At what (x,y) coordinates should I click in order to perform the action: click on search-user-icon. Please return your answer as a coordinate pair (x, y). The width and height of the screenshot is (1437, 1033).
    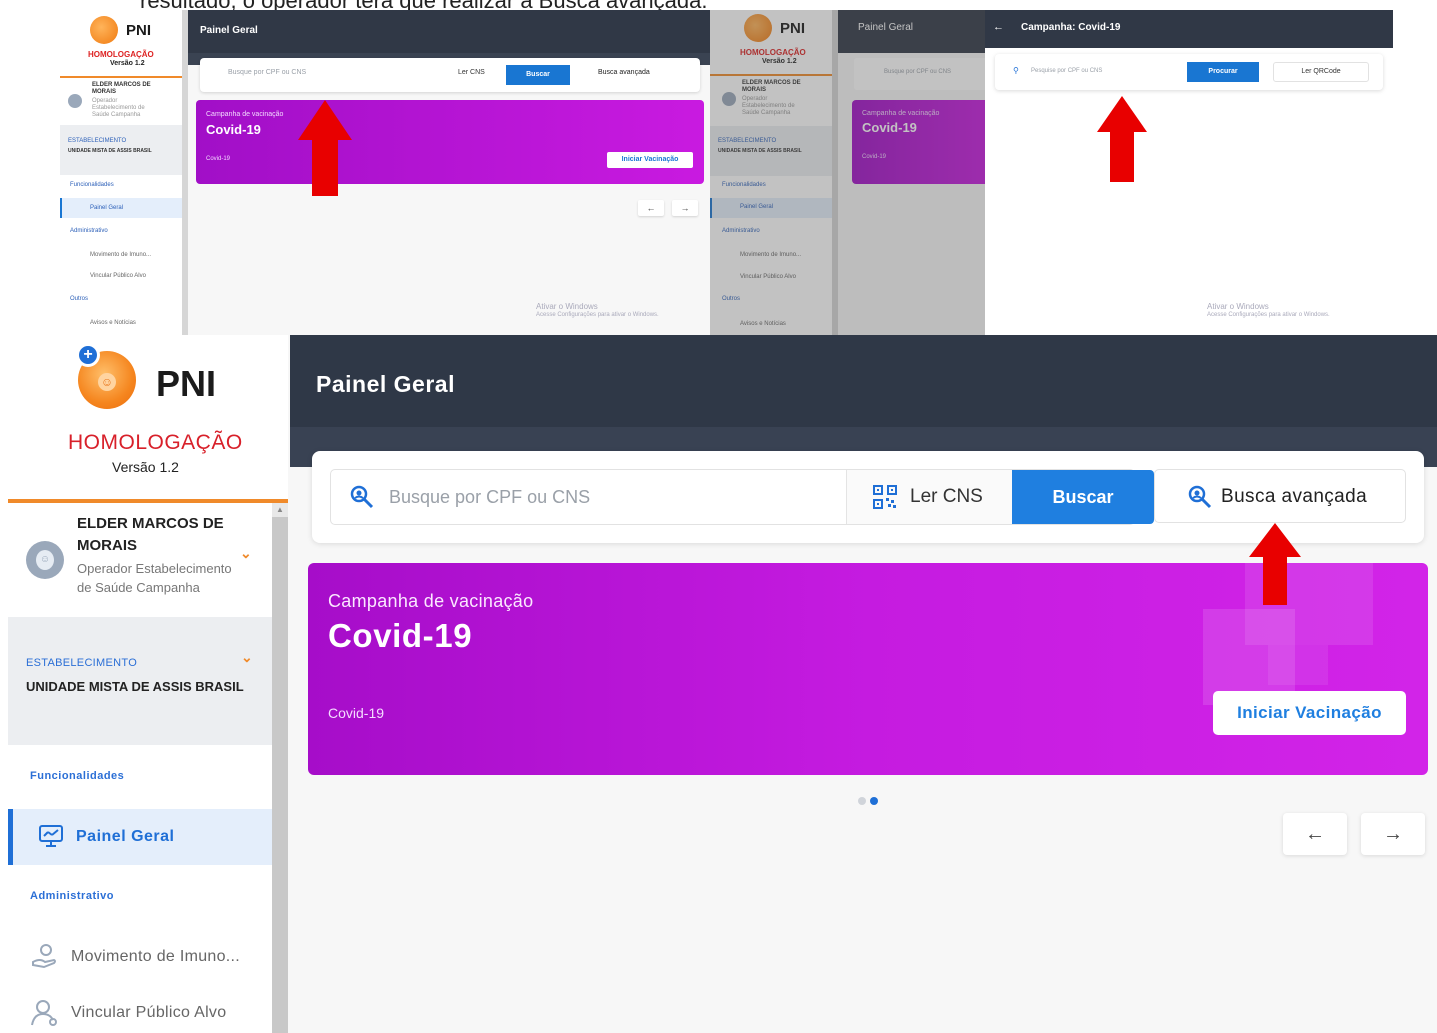
    Looking at the image, I should click on (1200, 497).